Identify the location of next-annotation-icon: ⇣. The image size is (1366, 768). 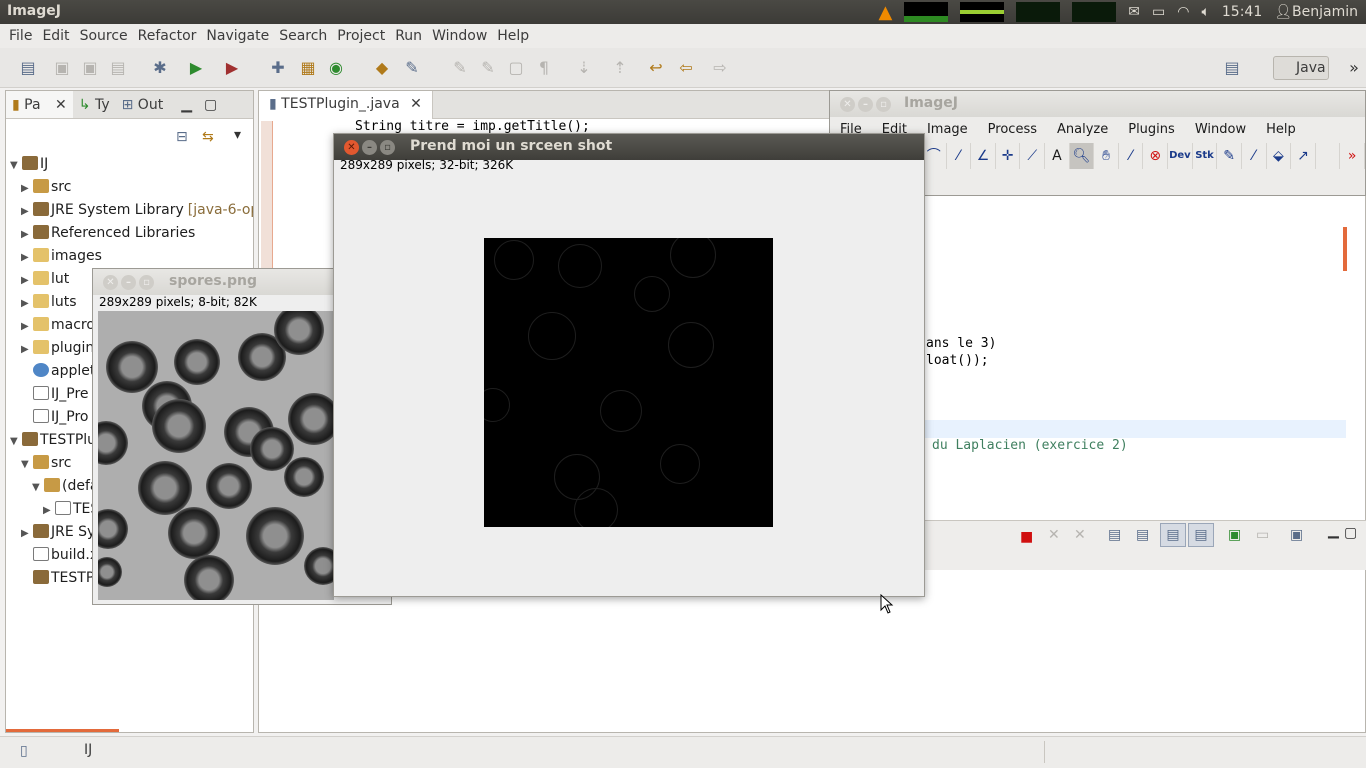
(584, 68).